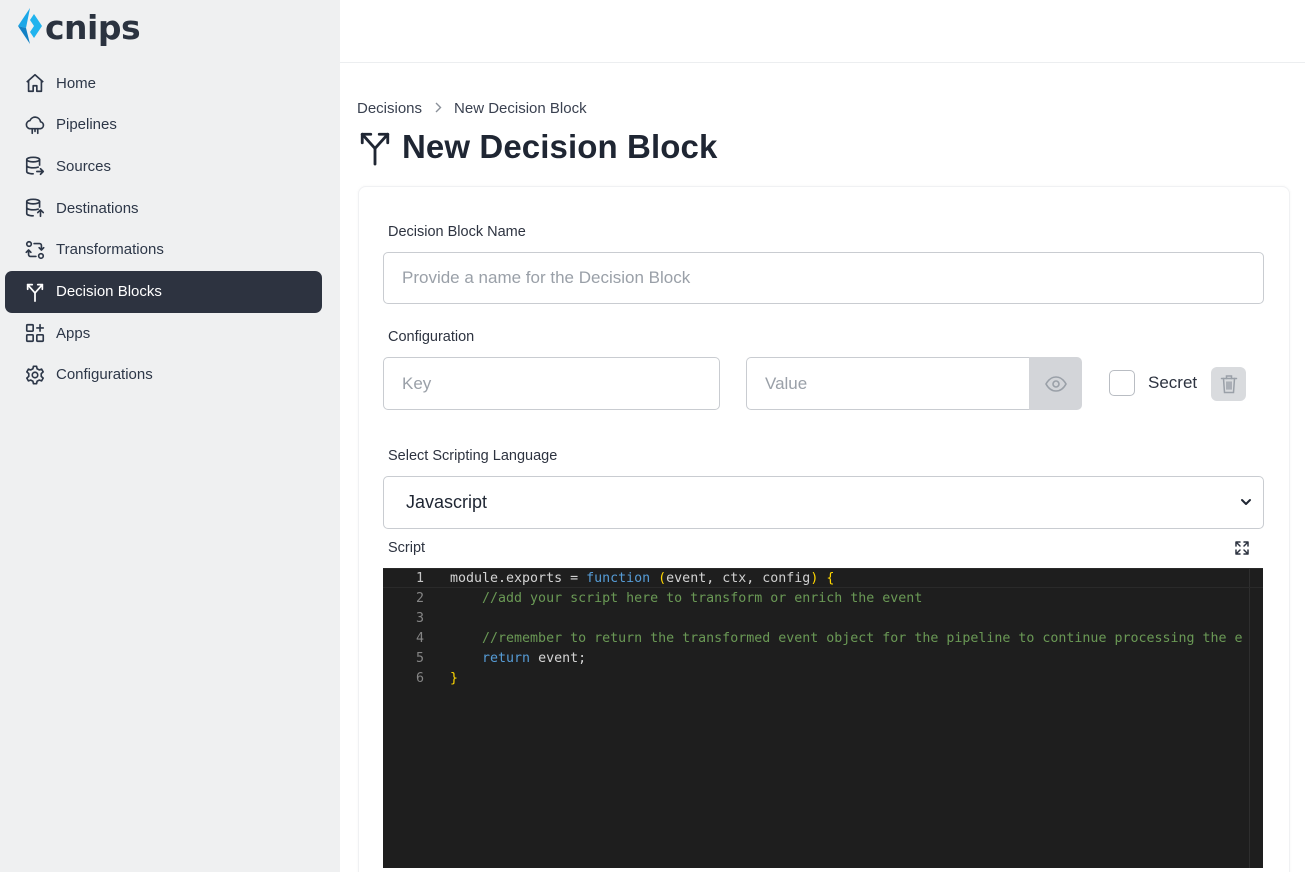 This screenshot has width=1305, height=872. Describe the element at coordinates (86, 125) in the screenshot. I see `sidebar-item-label: Pipelines` at that location.